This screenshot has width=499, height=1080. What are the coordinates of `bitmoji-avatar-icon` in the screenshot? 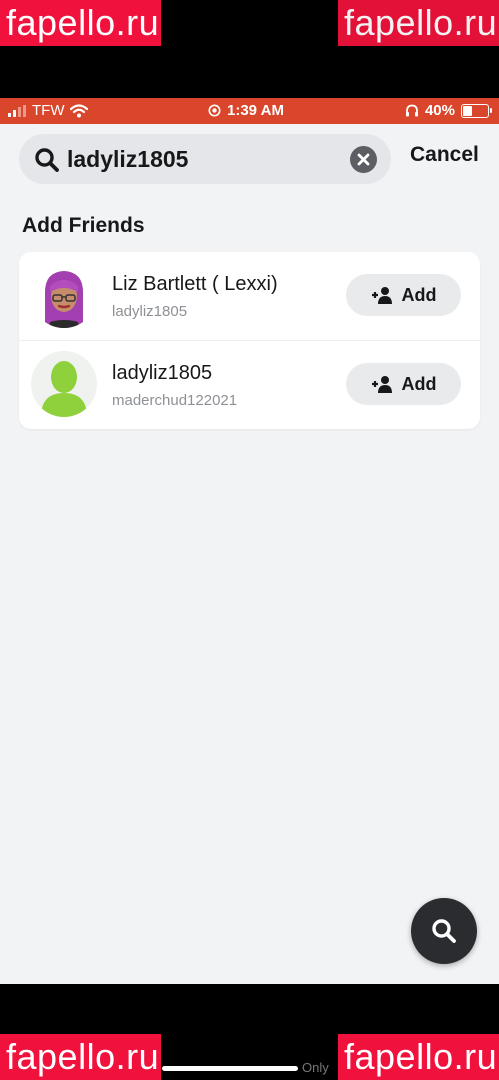 It's located at (64, 299).